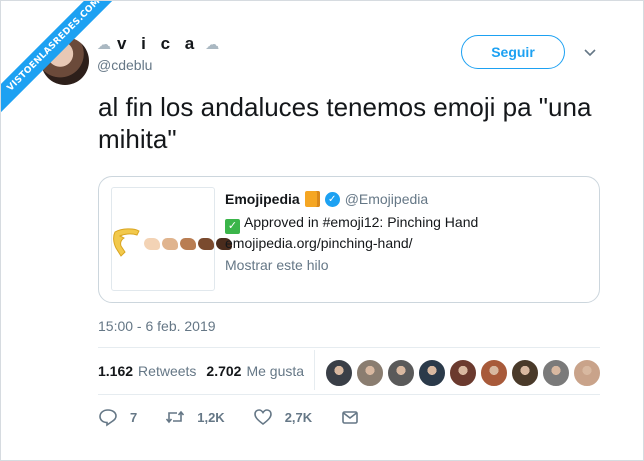  What do you see at coordinates (65, 60) in the screenshot?
I see `watermark-text: VISTOENLASREDES.COM` at bounding box center [65, 60].